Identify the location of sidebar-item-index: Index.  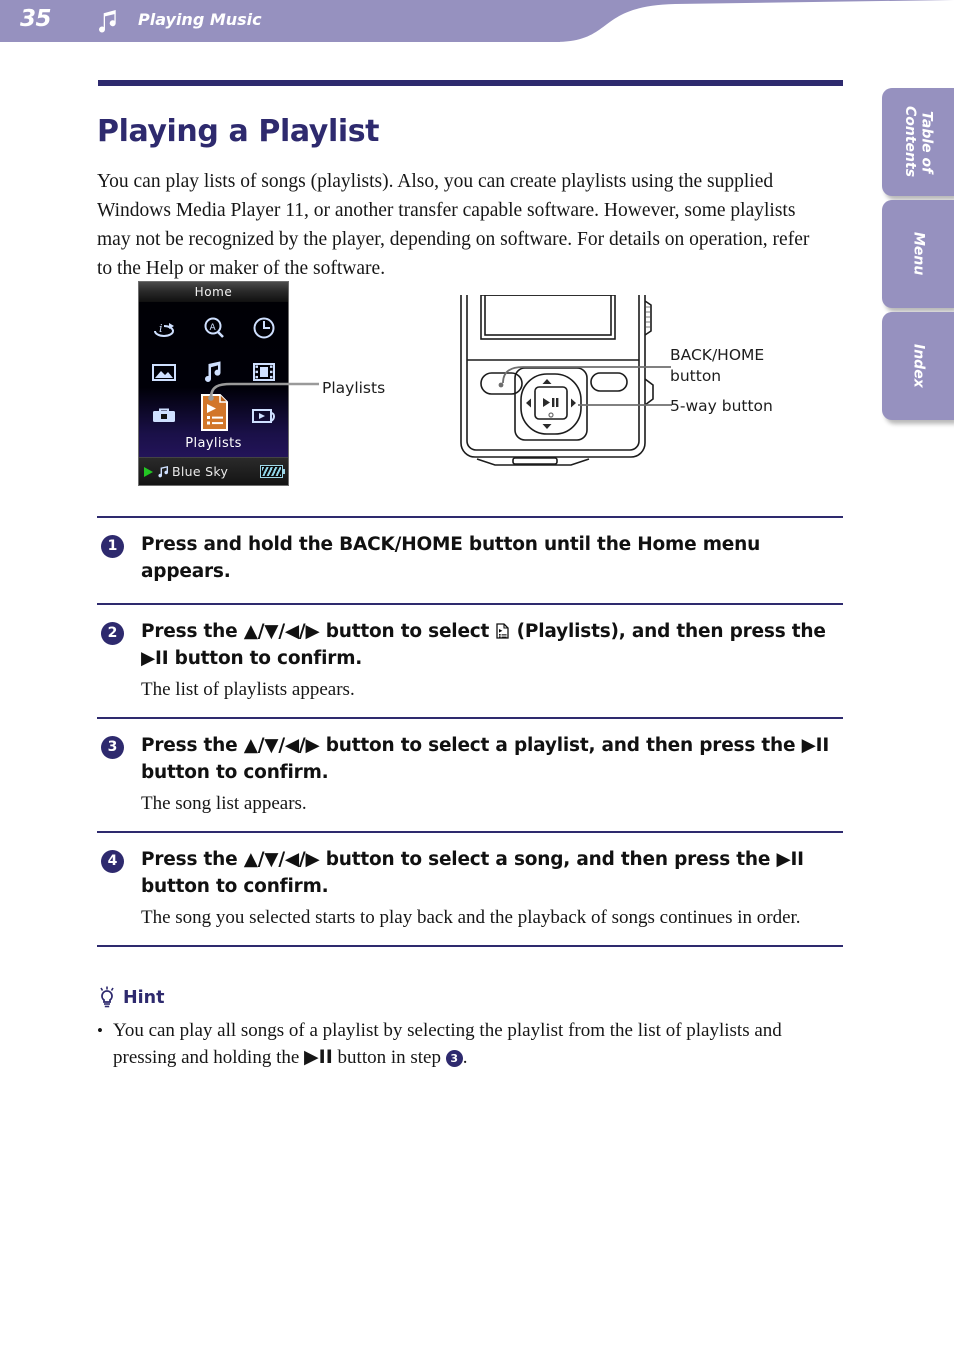
(918, 366).